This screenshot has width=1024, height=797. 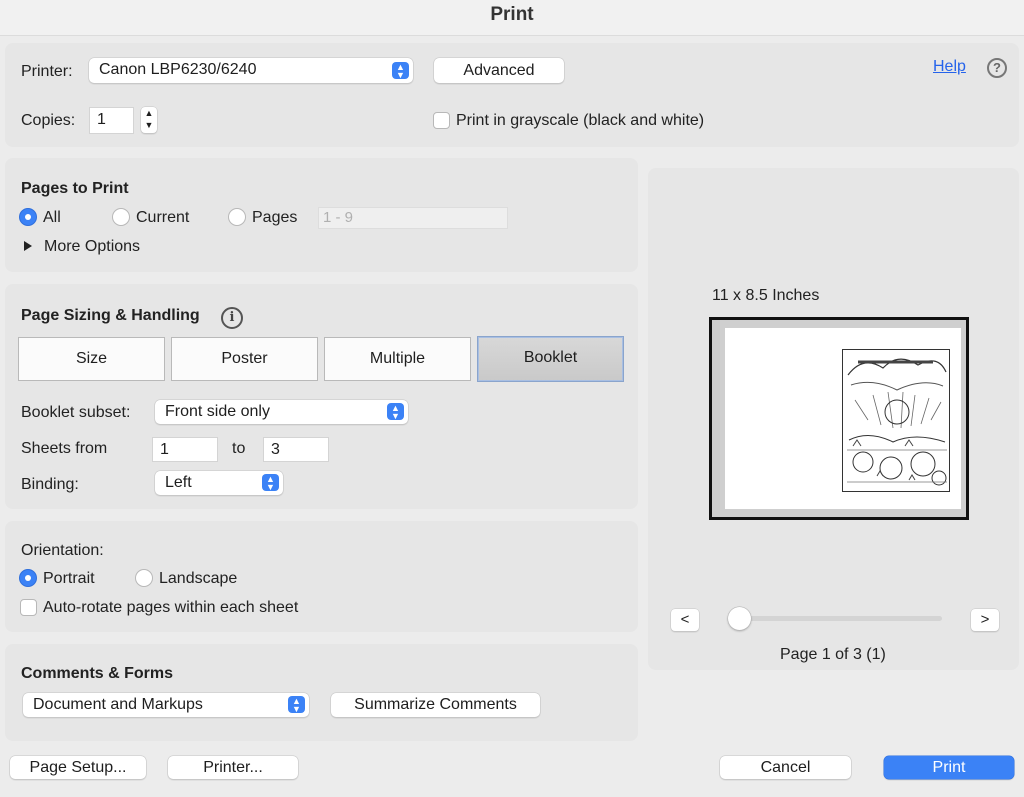 What do you see at coordinates (76, 412) in the screenshot?
I see `booklet-subset-label: Booklet subset:` at bounding box center [76, 412].